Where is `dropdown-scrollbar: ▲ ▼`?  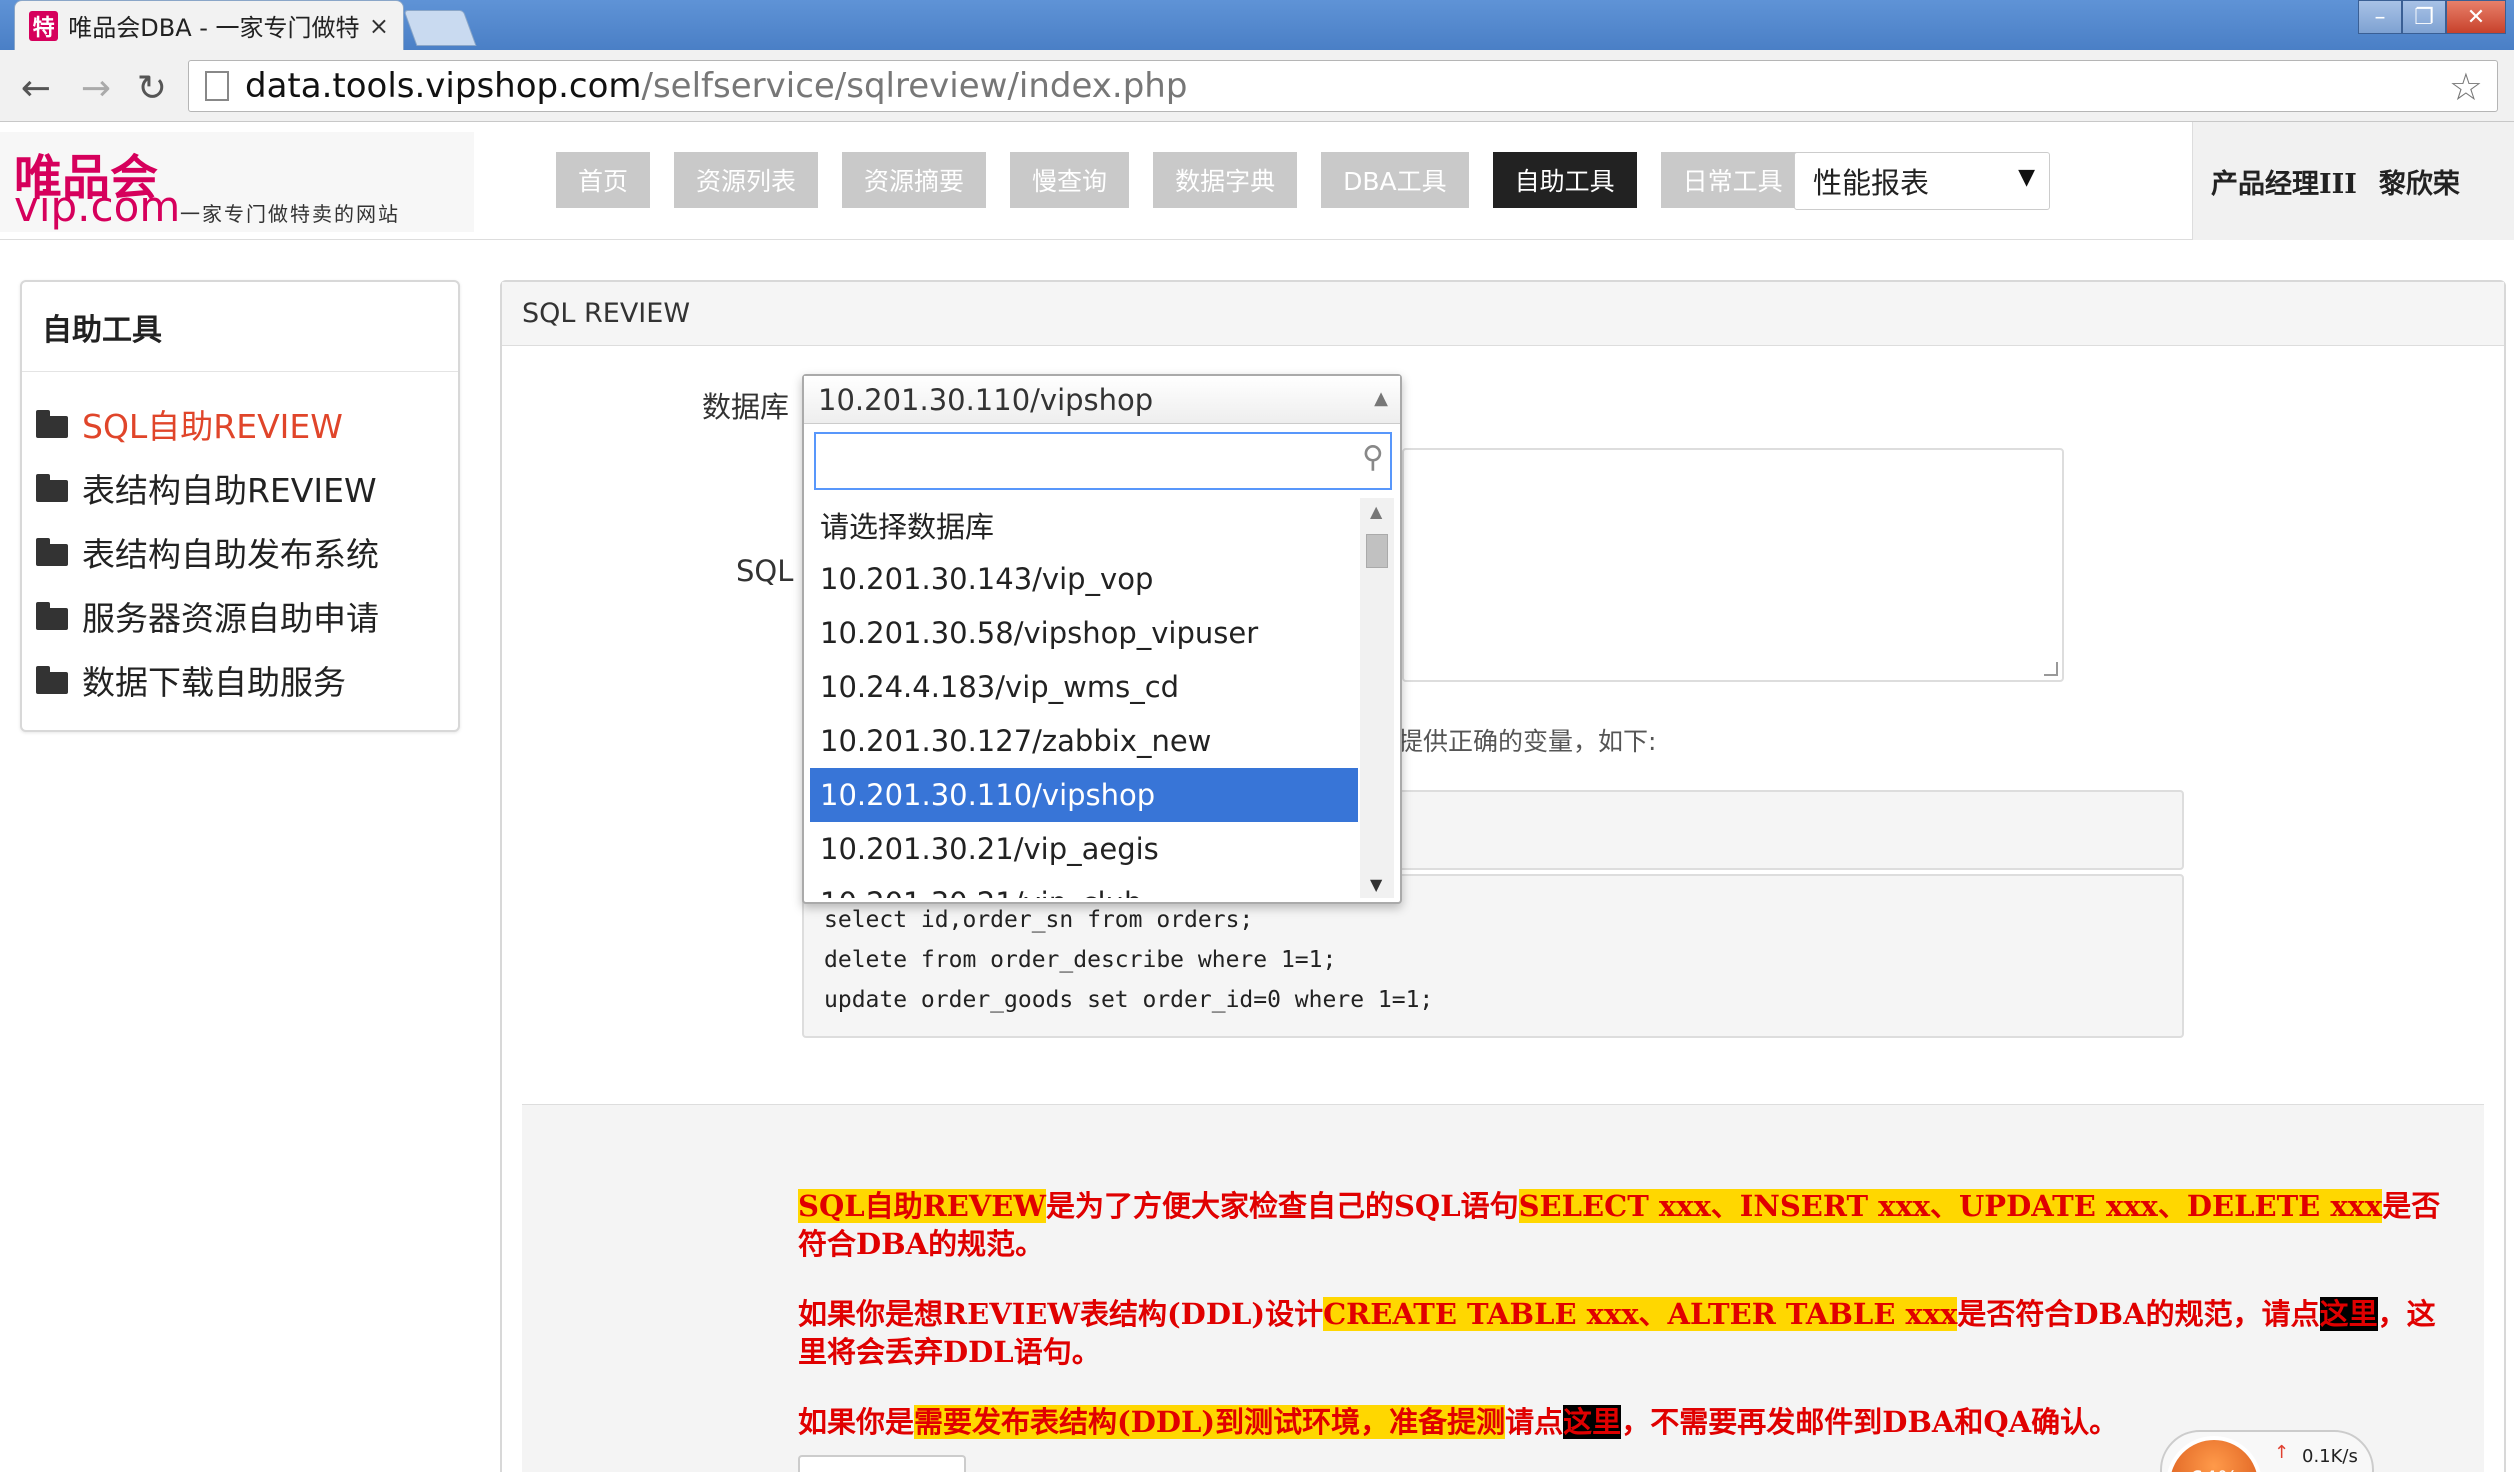
dropdown-scrollbar: ▲ ▼ is located at coordinates (1377, 698).